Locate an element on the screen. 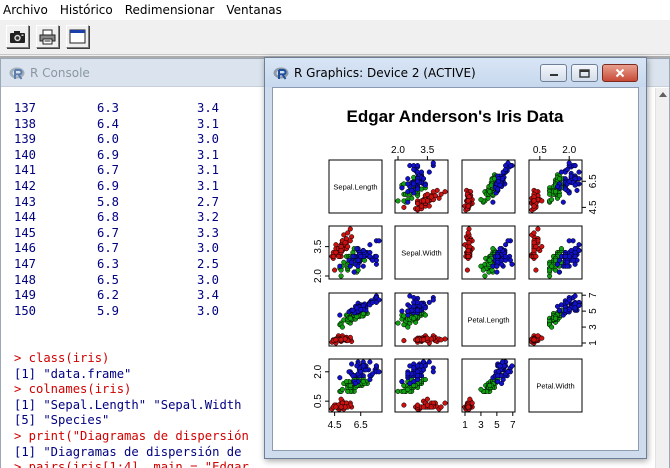 The width and height of the screenshot is (670, 468). menu-historico: Histórico is located at coordinates (86, 10).